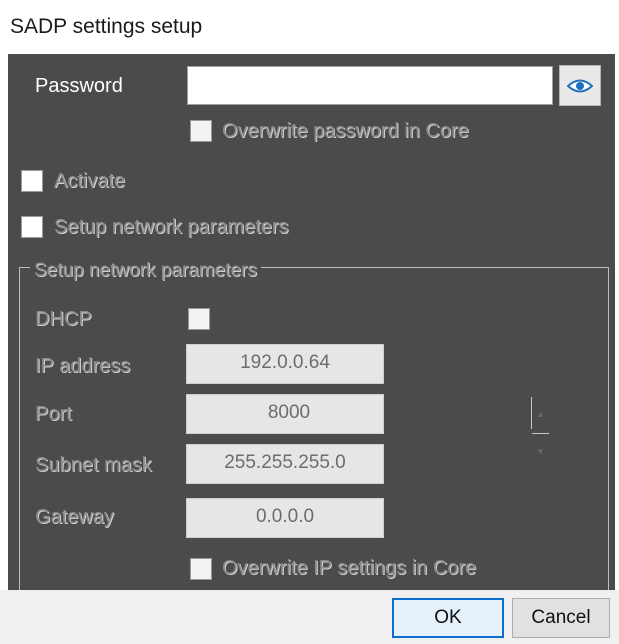  Describe the element at coordinates (106, 26) in the screenshot. I see `window-title: SADP settings setup` at that location.